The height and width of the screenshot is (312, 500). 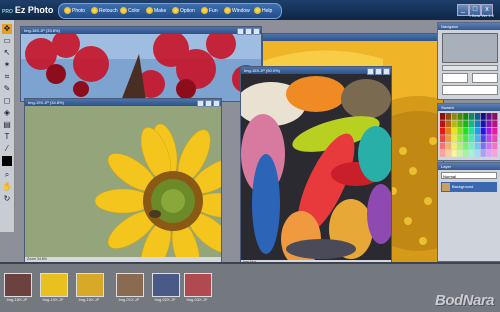 What do you see at coordinates (470, 68) in the screenshot?
I see `zoom-slider` at bounding box center [470, 68].